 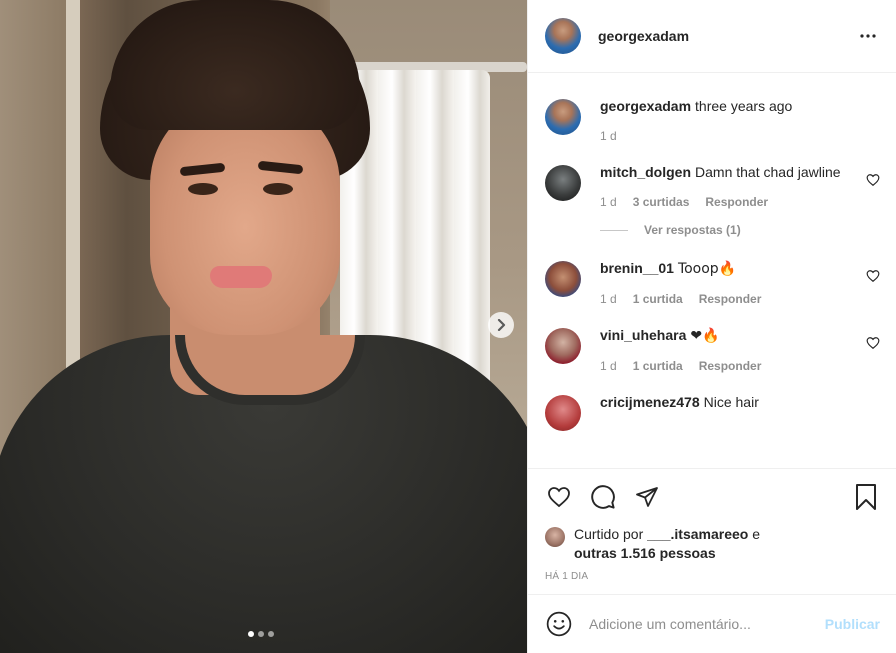 I want to click on photo-right-eye, so click(x=278, y=189).